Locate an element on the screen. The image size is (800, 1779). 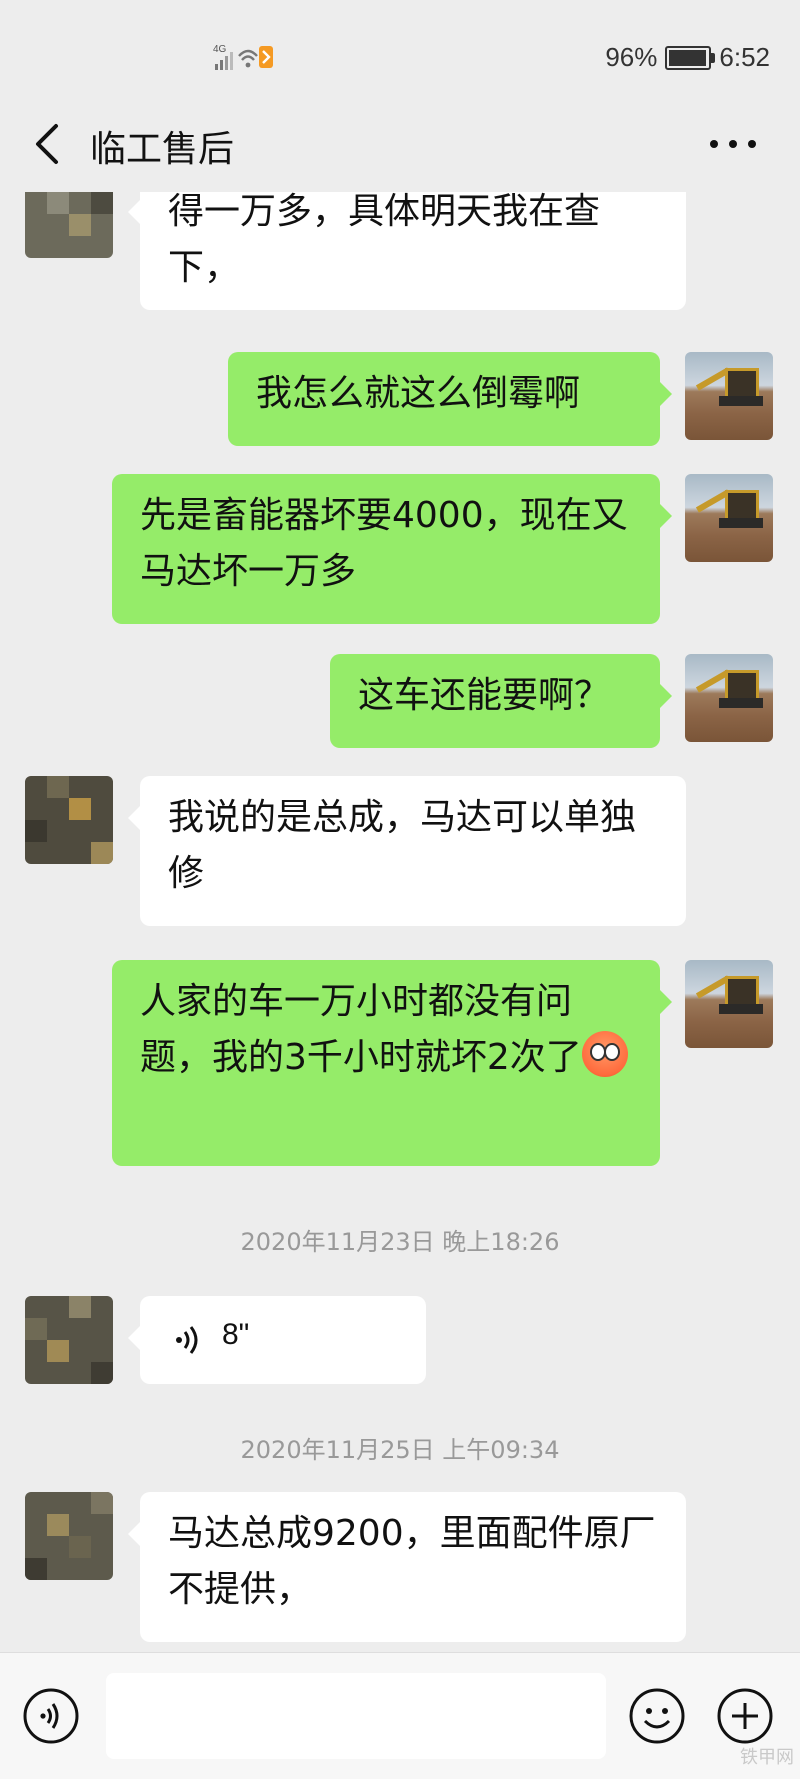
message-text: 得一万多，具体明天我在查下， is located at coordinates (384, 240).